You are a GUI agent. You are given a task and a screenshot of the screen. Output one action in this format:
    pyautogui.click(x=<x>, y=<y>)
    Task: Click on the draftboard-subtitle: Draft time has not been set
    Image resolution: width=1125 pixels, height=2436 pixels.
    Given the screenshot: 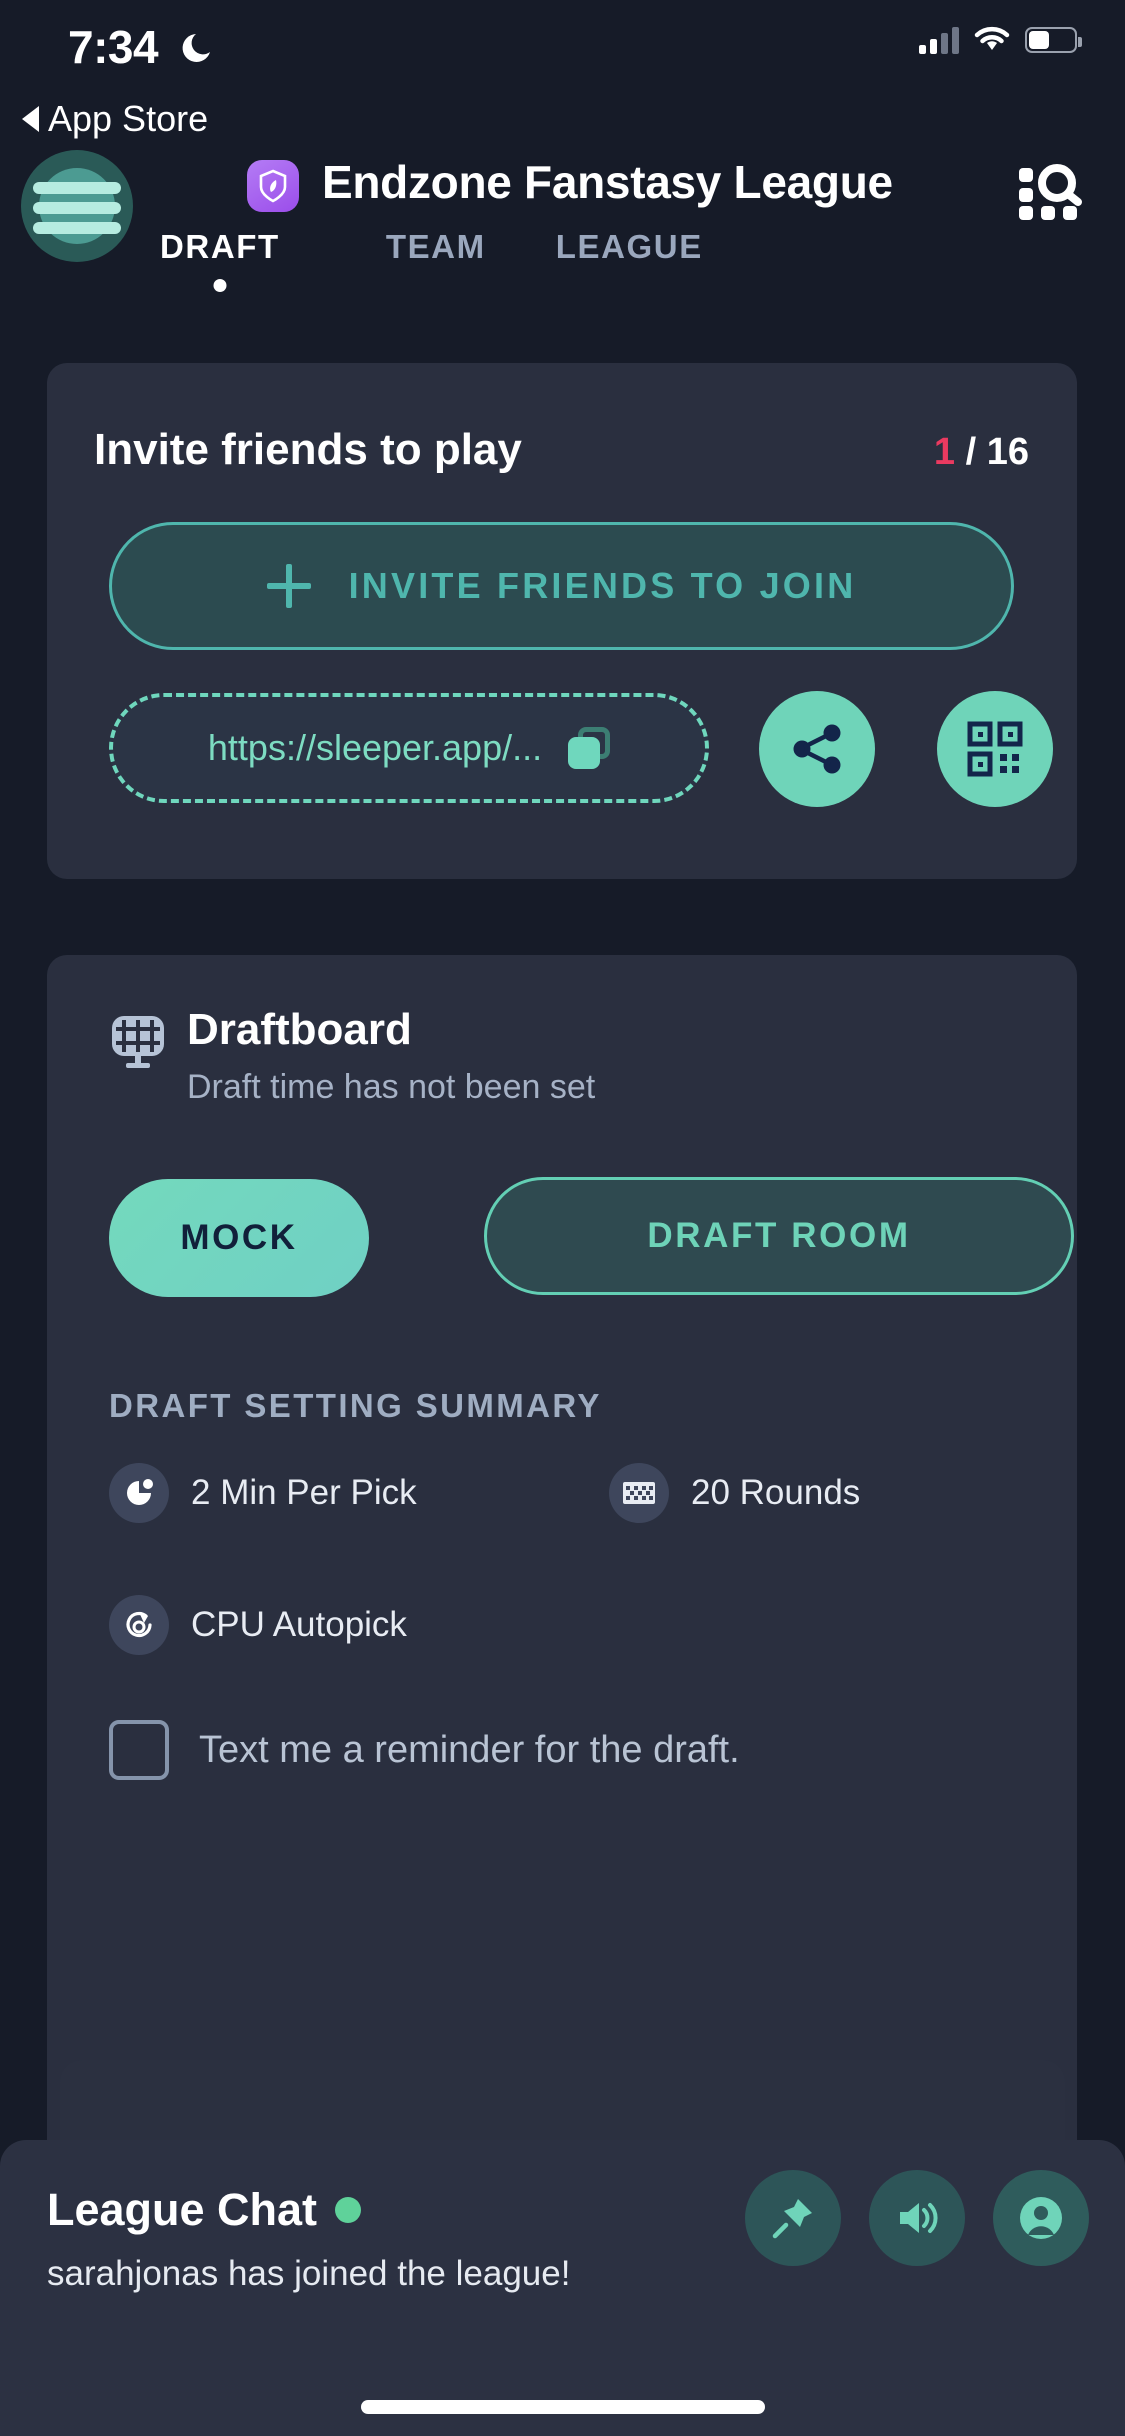 What is the action you would take?
    pyautogui.click(x=391, y=1087)
    